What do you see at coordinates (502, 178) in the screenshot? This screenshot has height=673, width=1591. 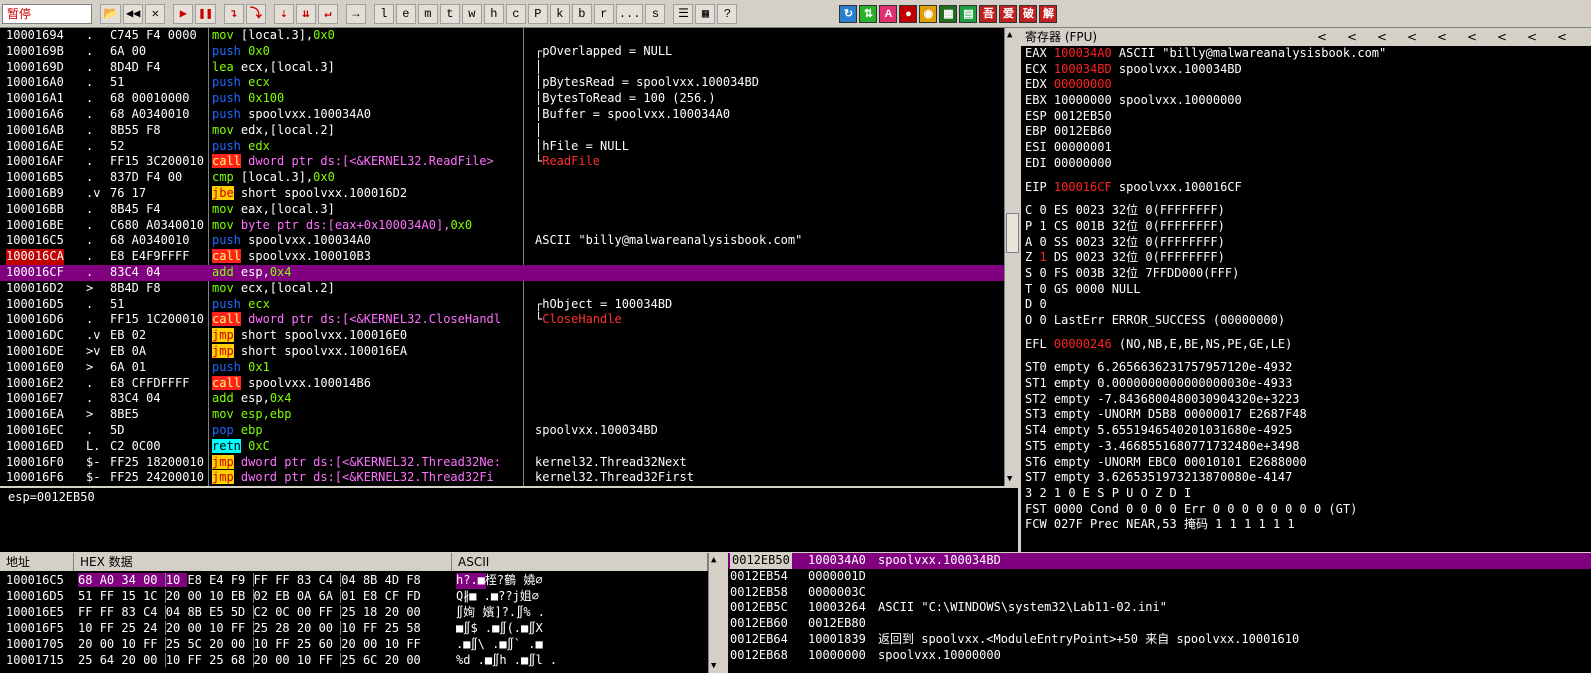 I see `disassembly-row: 100016B5. 837D F4 00 cmp [local.3],0x0` at bounding box center [502, 178].